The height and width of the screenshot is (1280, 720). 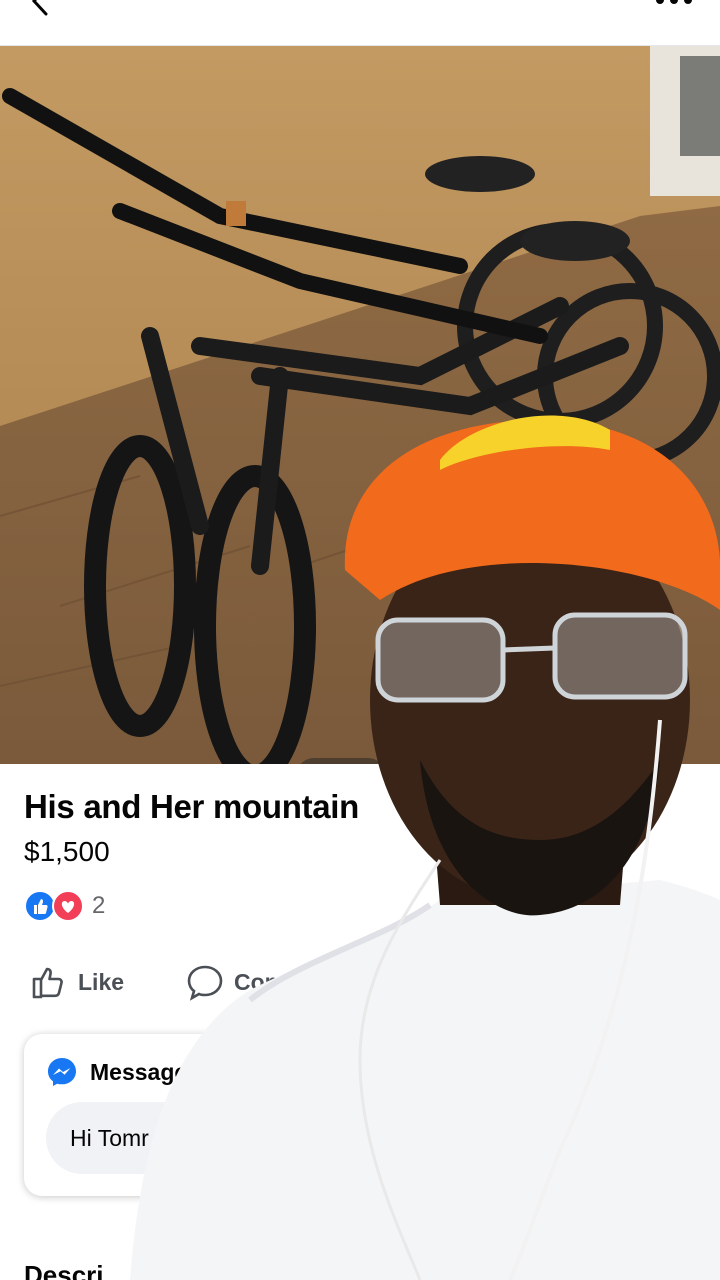 I want to click on more-dots-icon, so click(x=674, y=3).